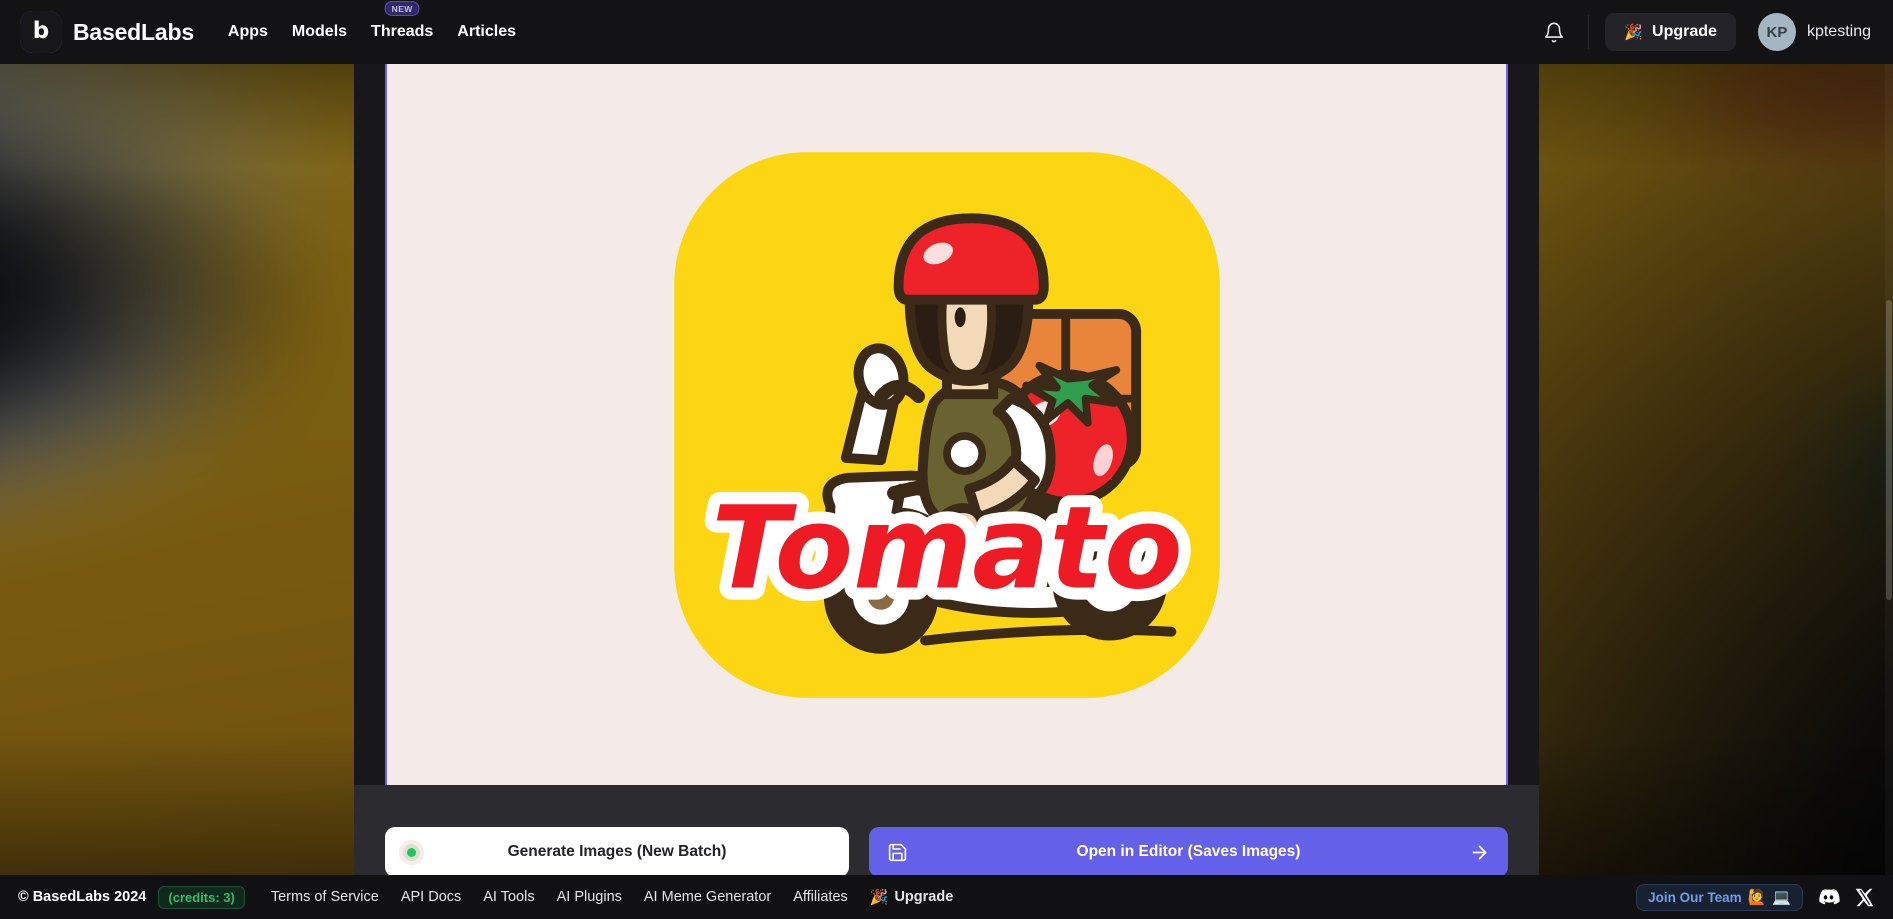  What do you see at coordinates (1589, 32) in the screenshot?
I see `header-divider` at bounding box center [1589, 32].